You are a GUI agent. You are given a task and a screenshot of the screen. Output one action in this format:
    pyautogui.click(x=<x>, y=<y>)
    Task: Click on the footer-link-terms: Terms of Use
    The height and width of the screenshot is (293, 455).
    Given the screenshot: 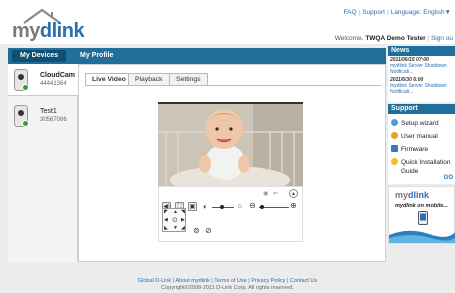 What is the action you would take?
    pyautogui.click(x=230, y=281)
    